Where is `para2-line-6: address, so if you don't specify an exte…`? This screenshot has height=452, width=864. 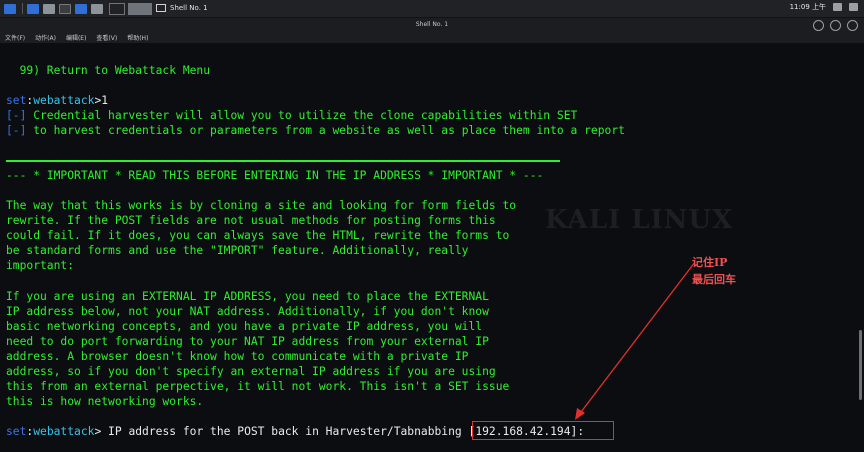
para2-line-6: address, so if you don't specify an exte… is located at coordinates (251, 371).